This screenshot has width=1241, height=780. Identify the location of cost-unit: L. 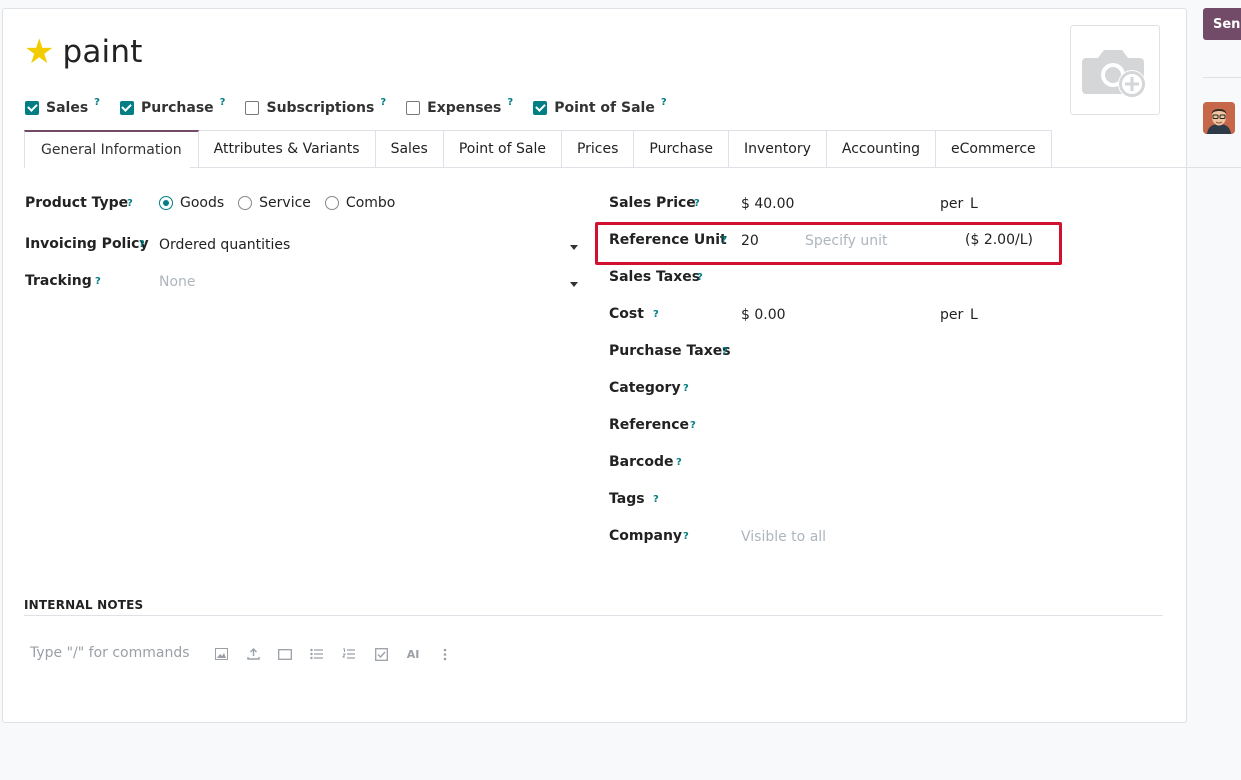
(974, 315).